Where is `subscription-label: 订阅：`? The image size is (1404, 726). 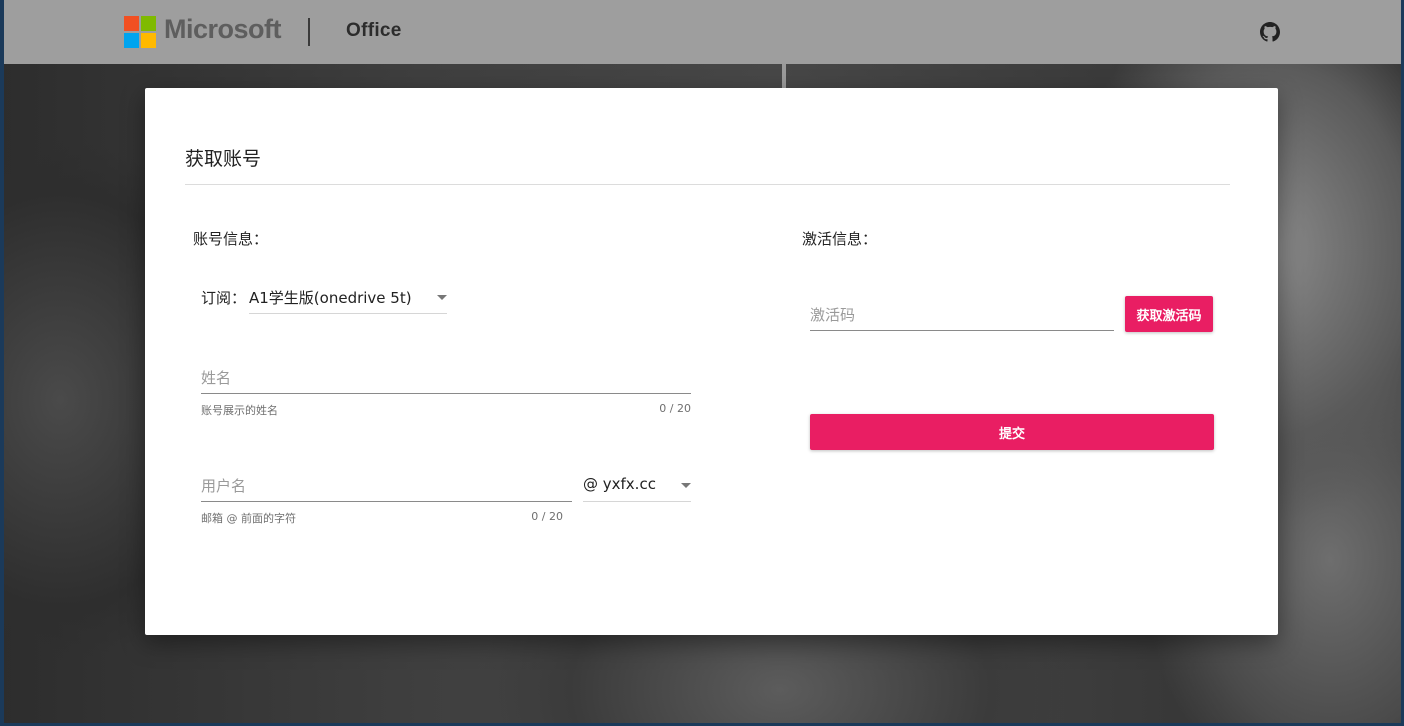
subscription-label: 订阅： is located at coordinates (224, 298).